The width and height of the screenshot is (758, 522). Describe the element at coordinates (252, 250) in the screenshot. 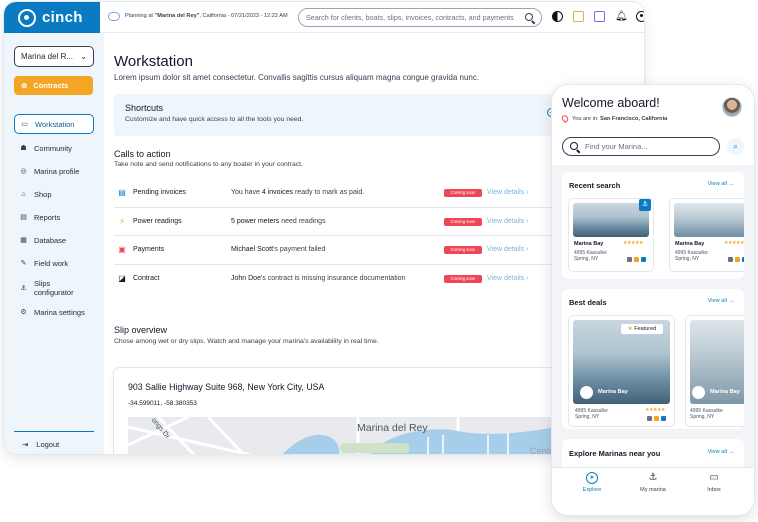

I see `cta-text-strong: Michael Scott` at that location.